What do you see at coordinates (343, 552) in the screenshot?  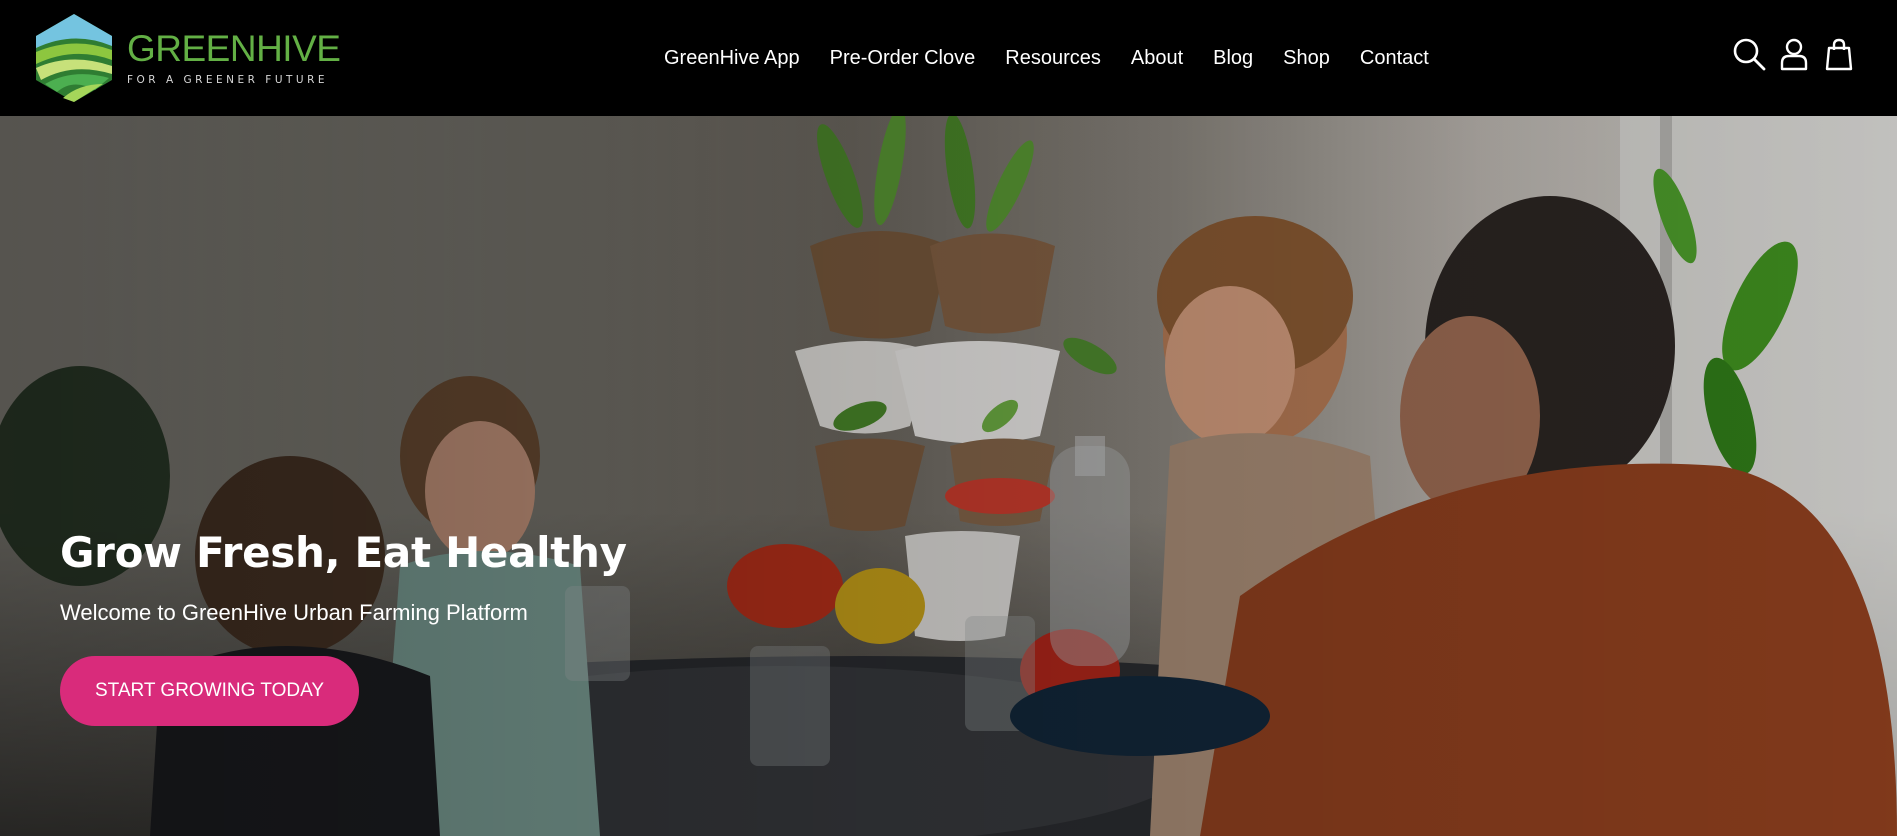 I see `hero-title: Grow Fresh, Eat Healthy` at bounding box center [343, 552].